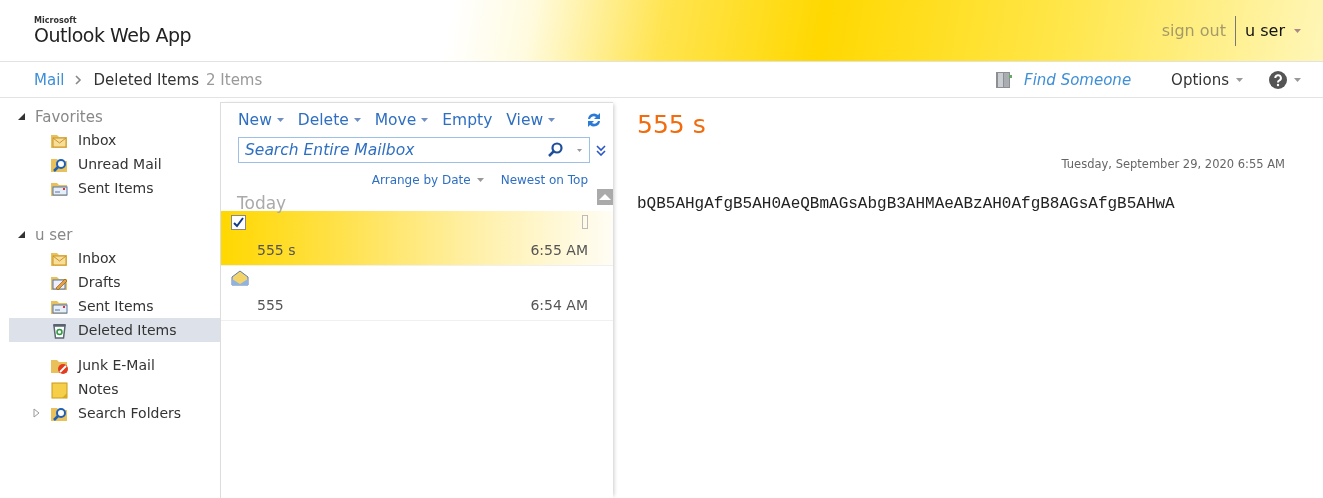 The width and height of the screenshot is (1323, 498). I want to click on folder-item: Deleted Items, so click(114, 330).